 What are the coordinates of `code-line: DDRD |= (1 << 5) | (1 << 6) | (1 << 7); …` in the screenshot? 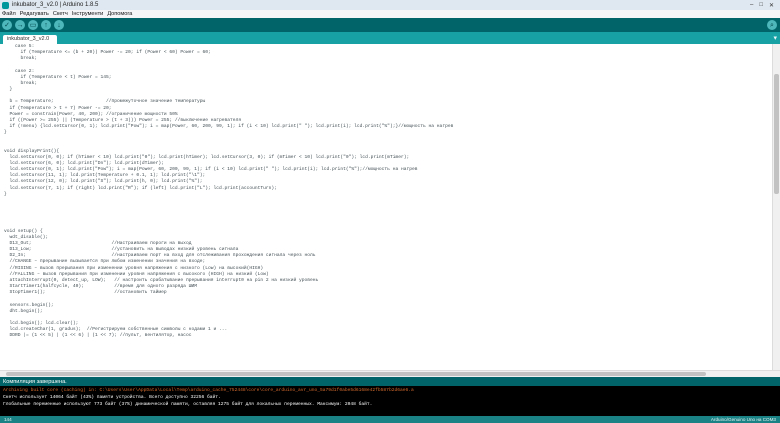 It's located at (388, 336).